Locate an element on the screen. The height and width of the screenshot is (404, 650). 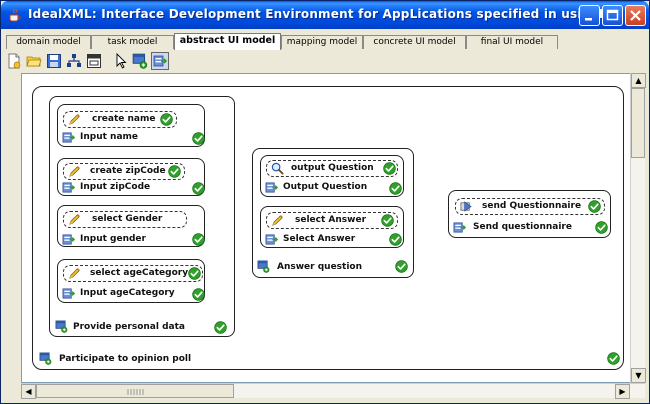
add-container-icon is located at coordinates (140, 61).